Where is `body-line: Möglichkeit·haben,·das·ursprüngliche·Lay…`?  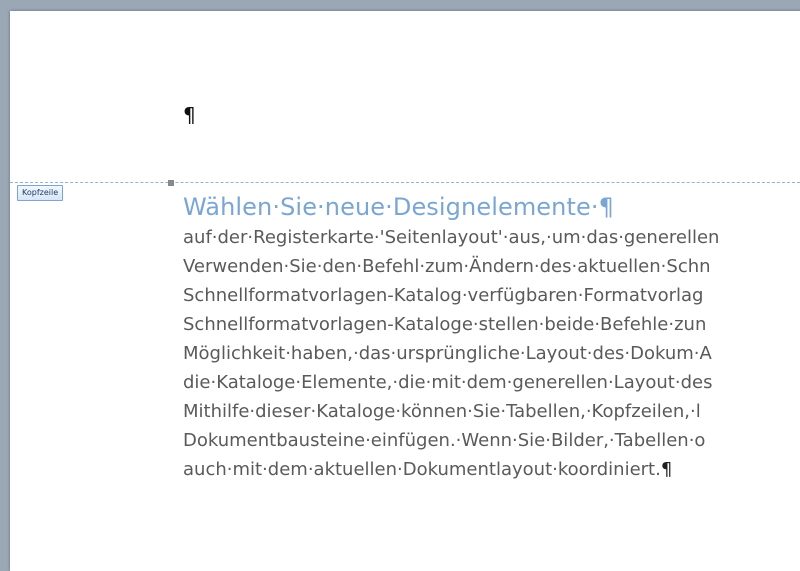
body-line: Möglichkeit·haben,·das·ursprüngliche·Lay… is located at coordinates (491, 353).